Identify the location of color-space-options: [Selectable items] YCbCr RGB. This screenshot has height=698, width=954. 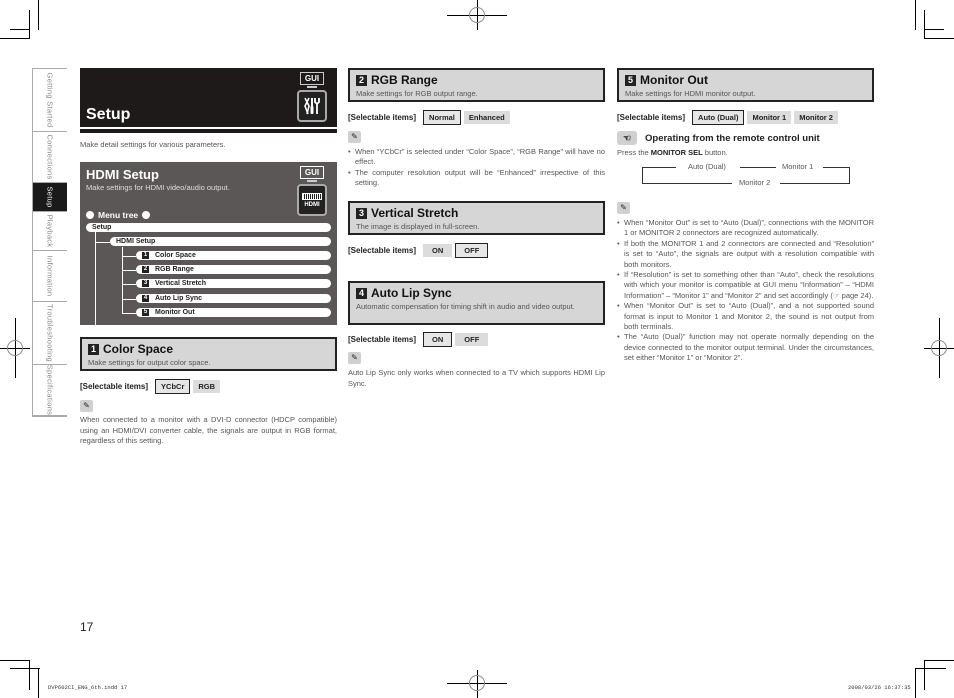
(150, 386).